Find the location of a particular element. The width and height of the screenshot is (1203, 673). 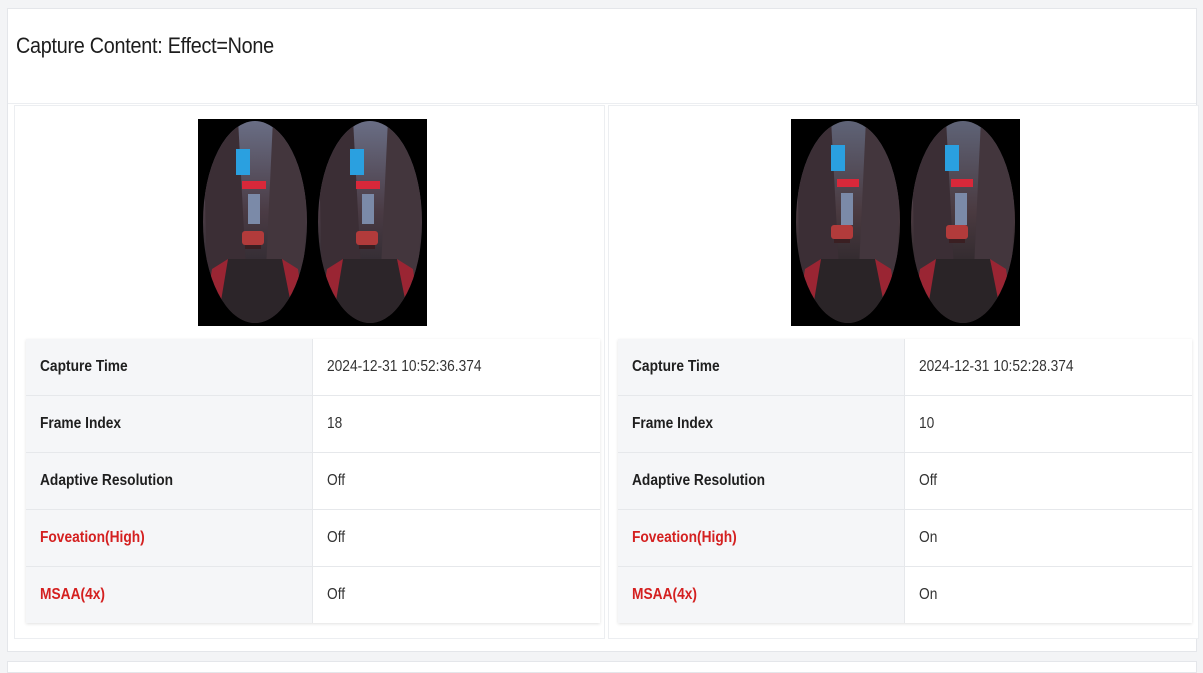

row-value: 18 is located at coordinates (456, 424).